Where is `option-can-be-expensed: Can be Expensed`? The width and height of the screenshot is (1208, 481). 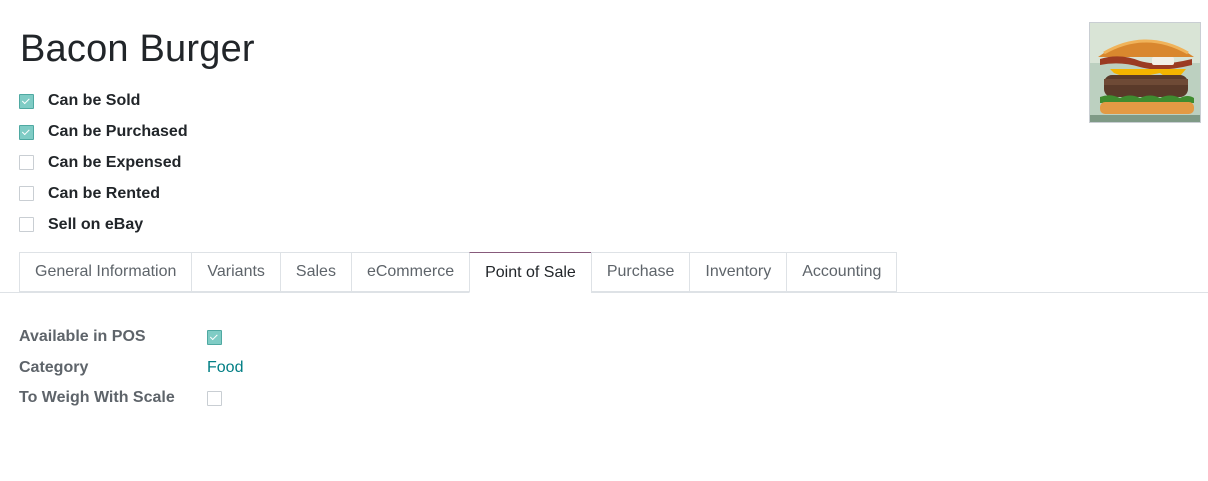
option-can-be-expensed: Can be Expensed is located at coordinates (103, 163).